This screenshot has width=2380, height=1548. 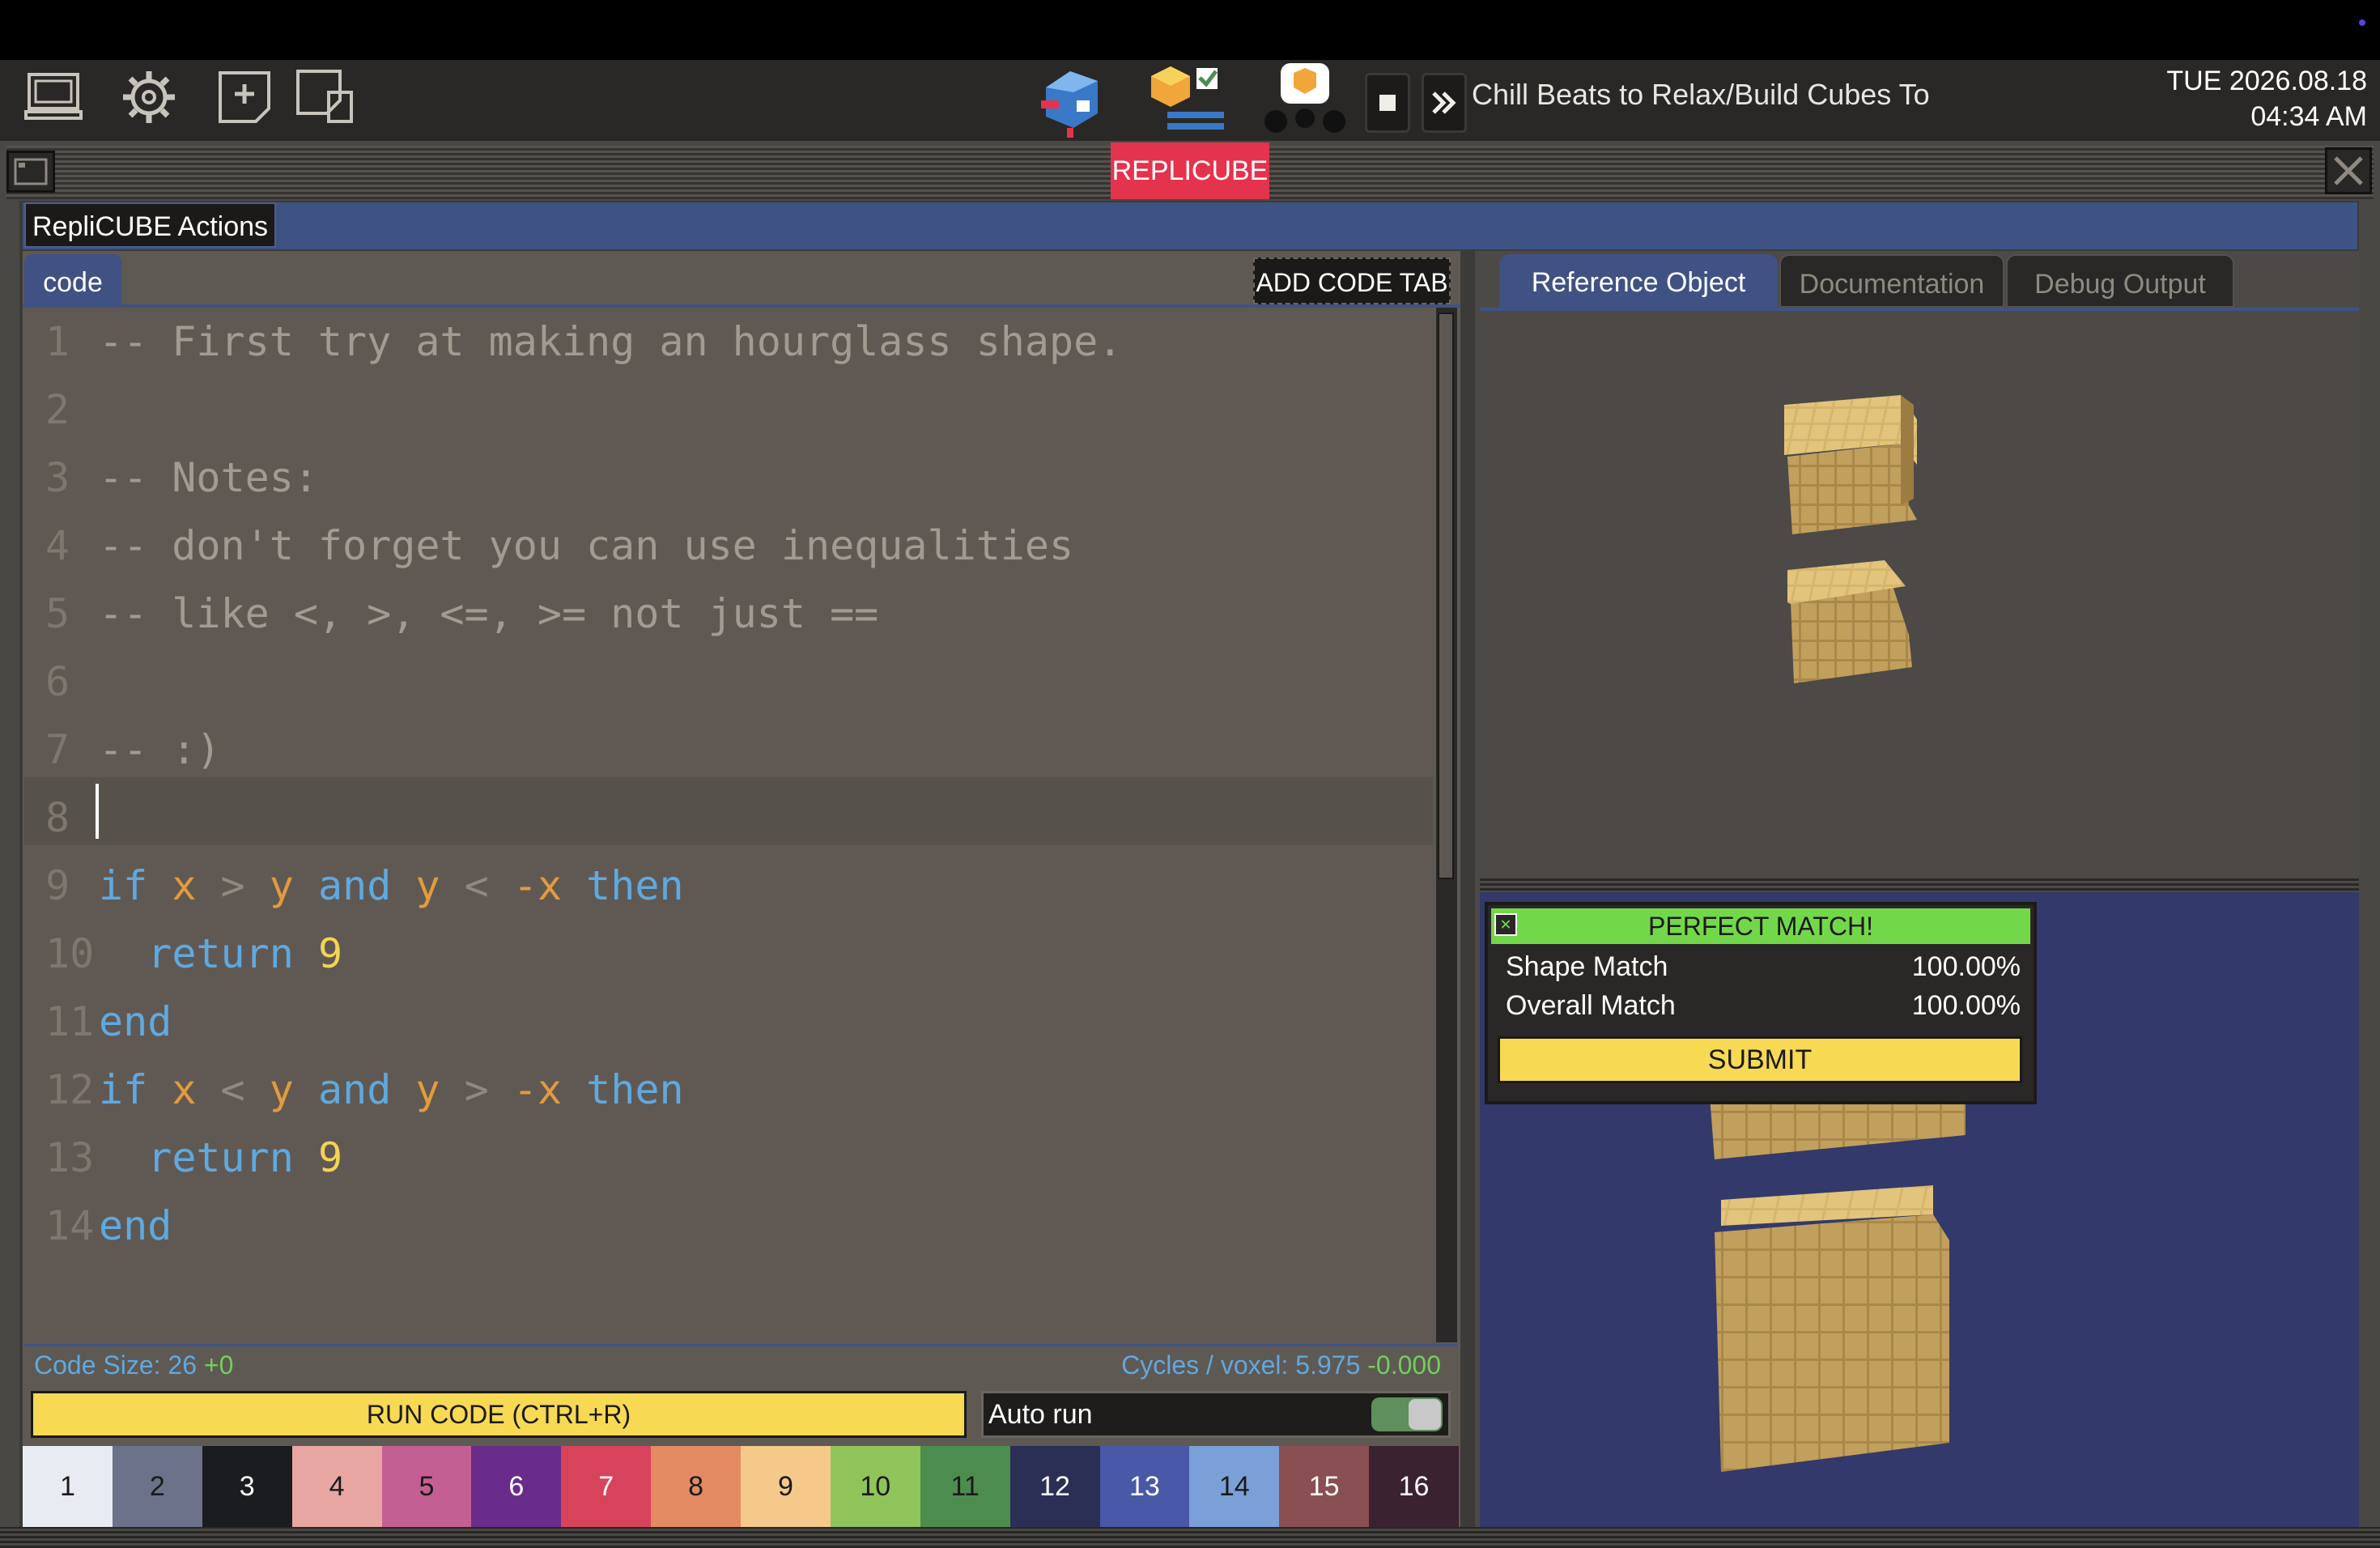 What do you see at coordinates (1966, 1005) in the screenshot?
I see `overall-match-value: 100.00%` at bounding box center [1966, 1005].